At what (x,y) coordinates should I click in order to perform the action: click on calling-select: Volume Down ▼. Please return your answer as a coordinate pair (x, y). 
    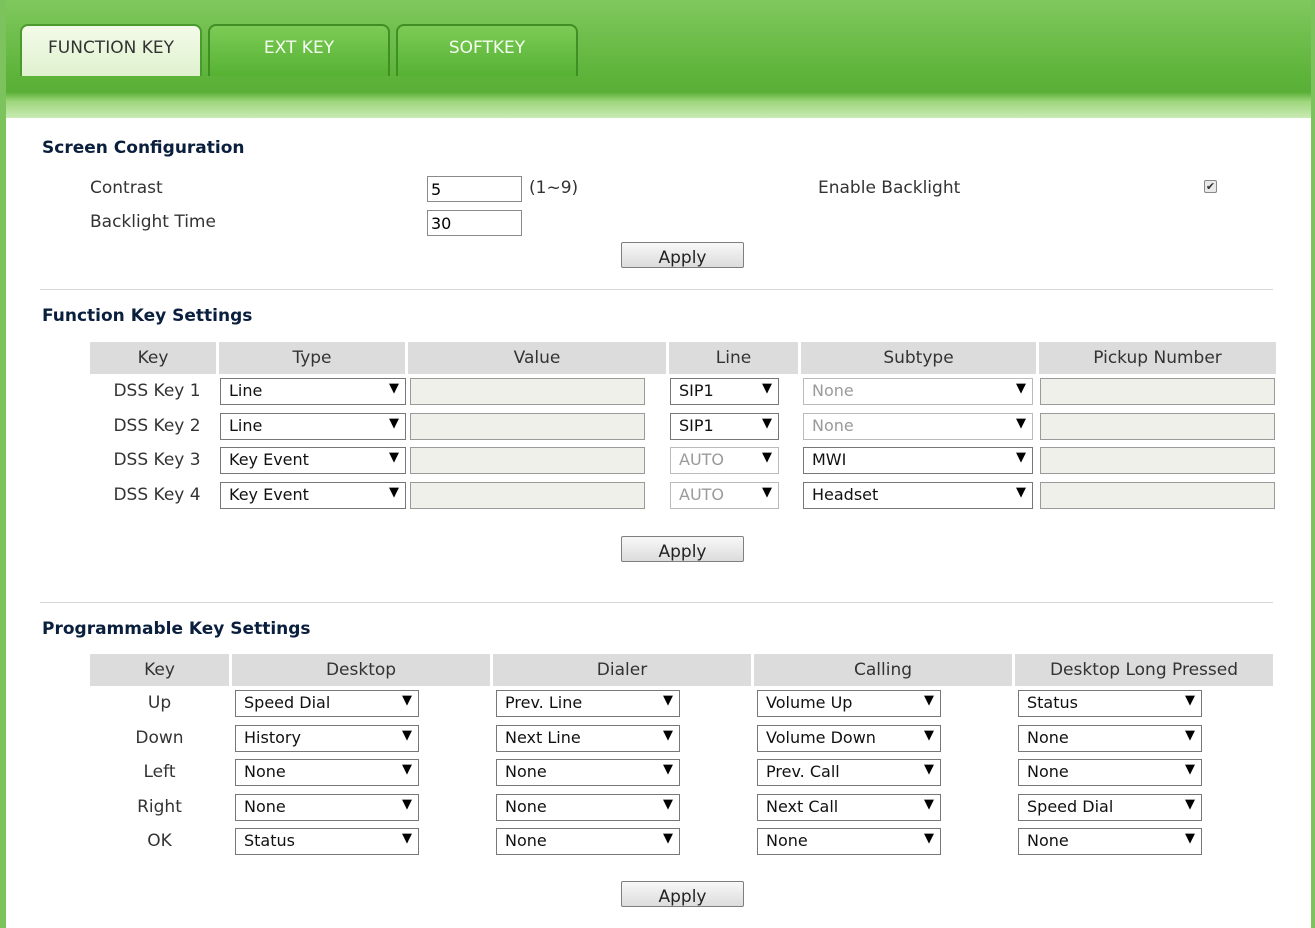
    Looking at the image, I should click on (849, 738).